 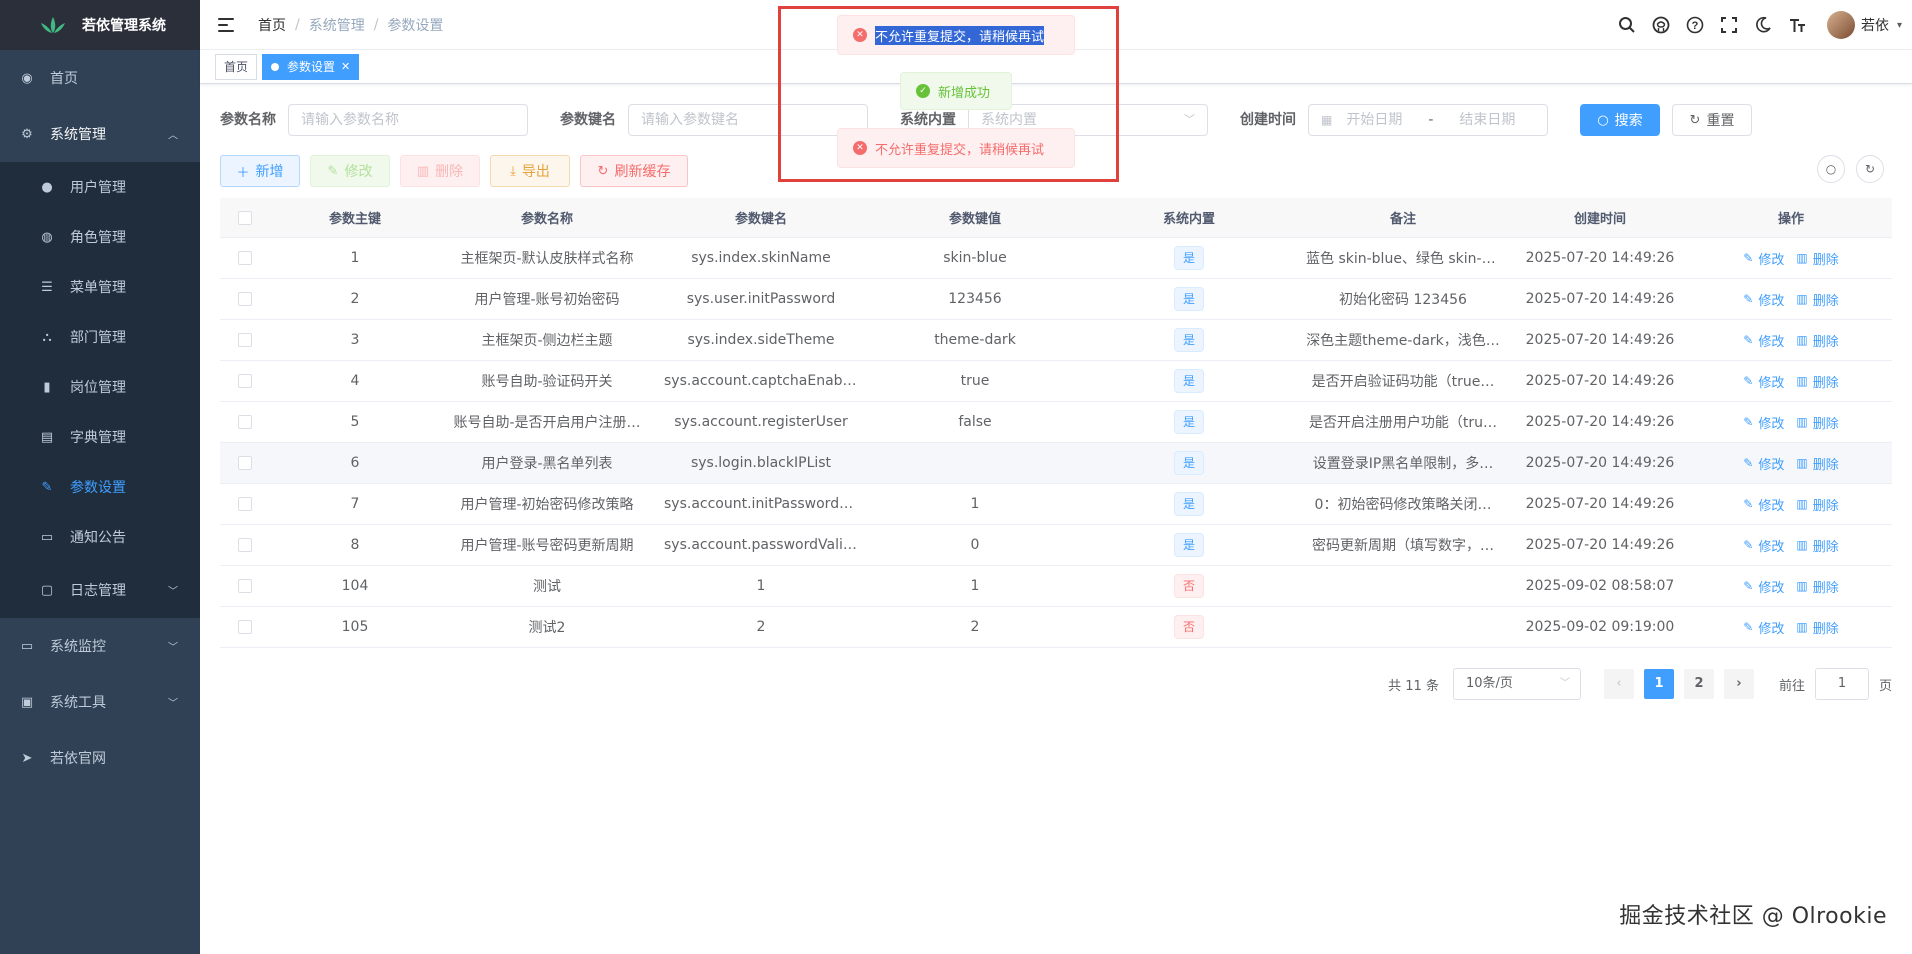 I want to click on reset-button: ↻ 重置, so click(x=1712, y=120).